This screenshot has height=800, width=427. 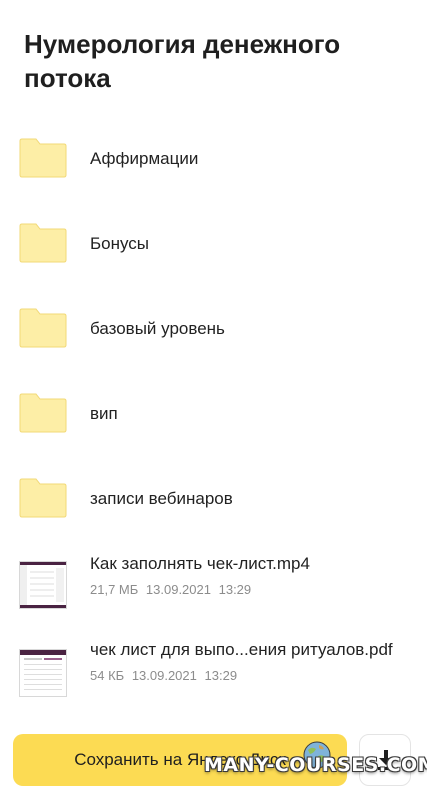 I want to click on download-icon, so click(x=386, y=760).